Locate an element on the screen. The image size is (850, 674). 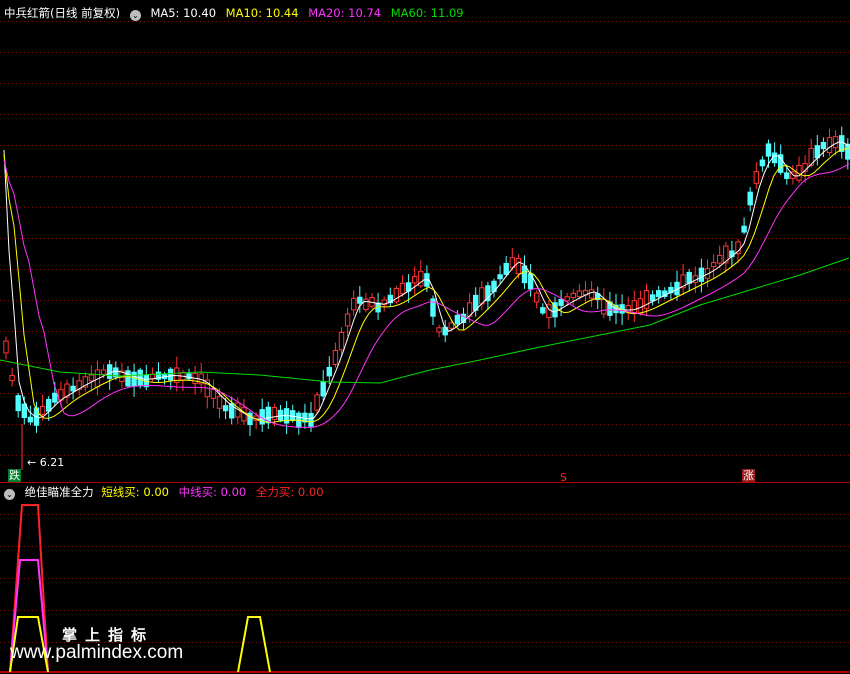
ma20-value: MA20: 10.74 is located at coordinates (345, 13).